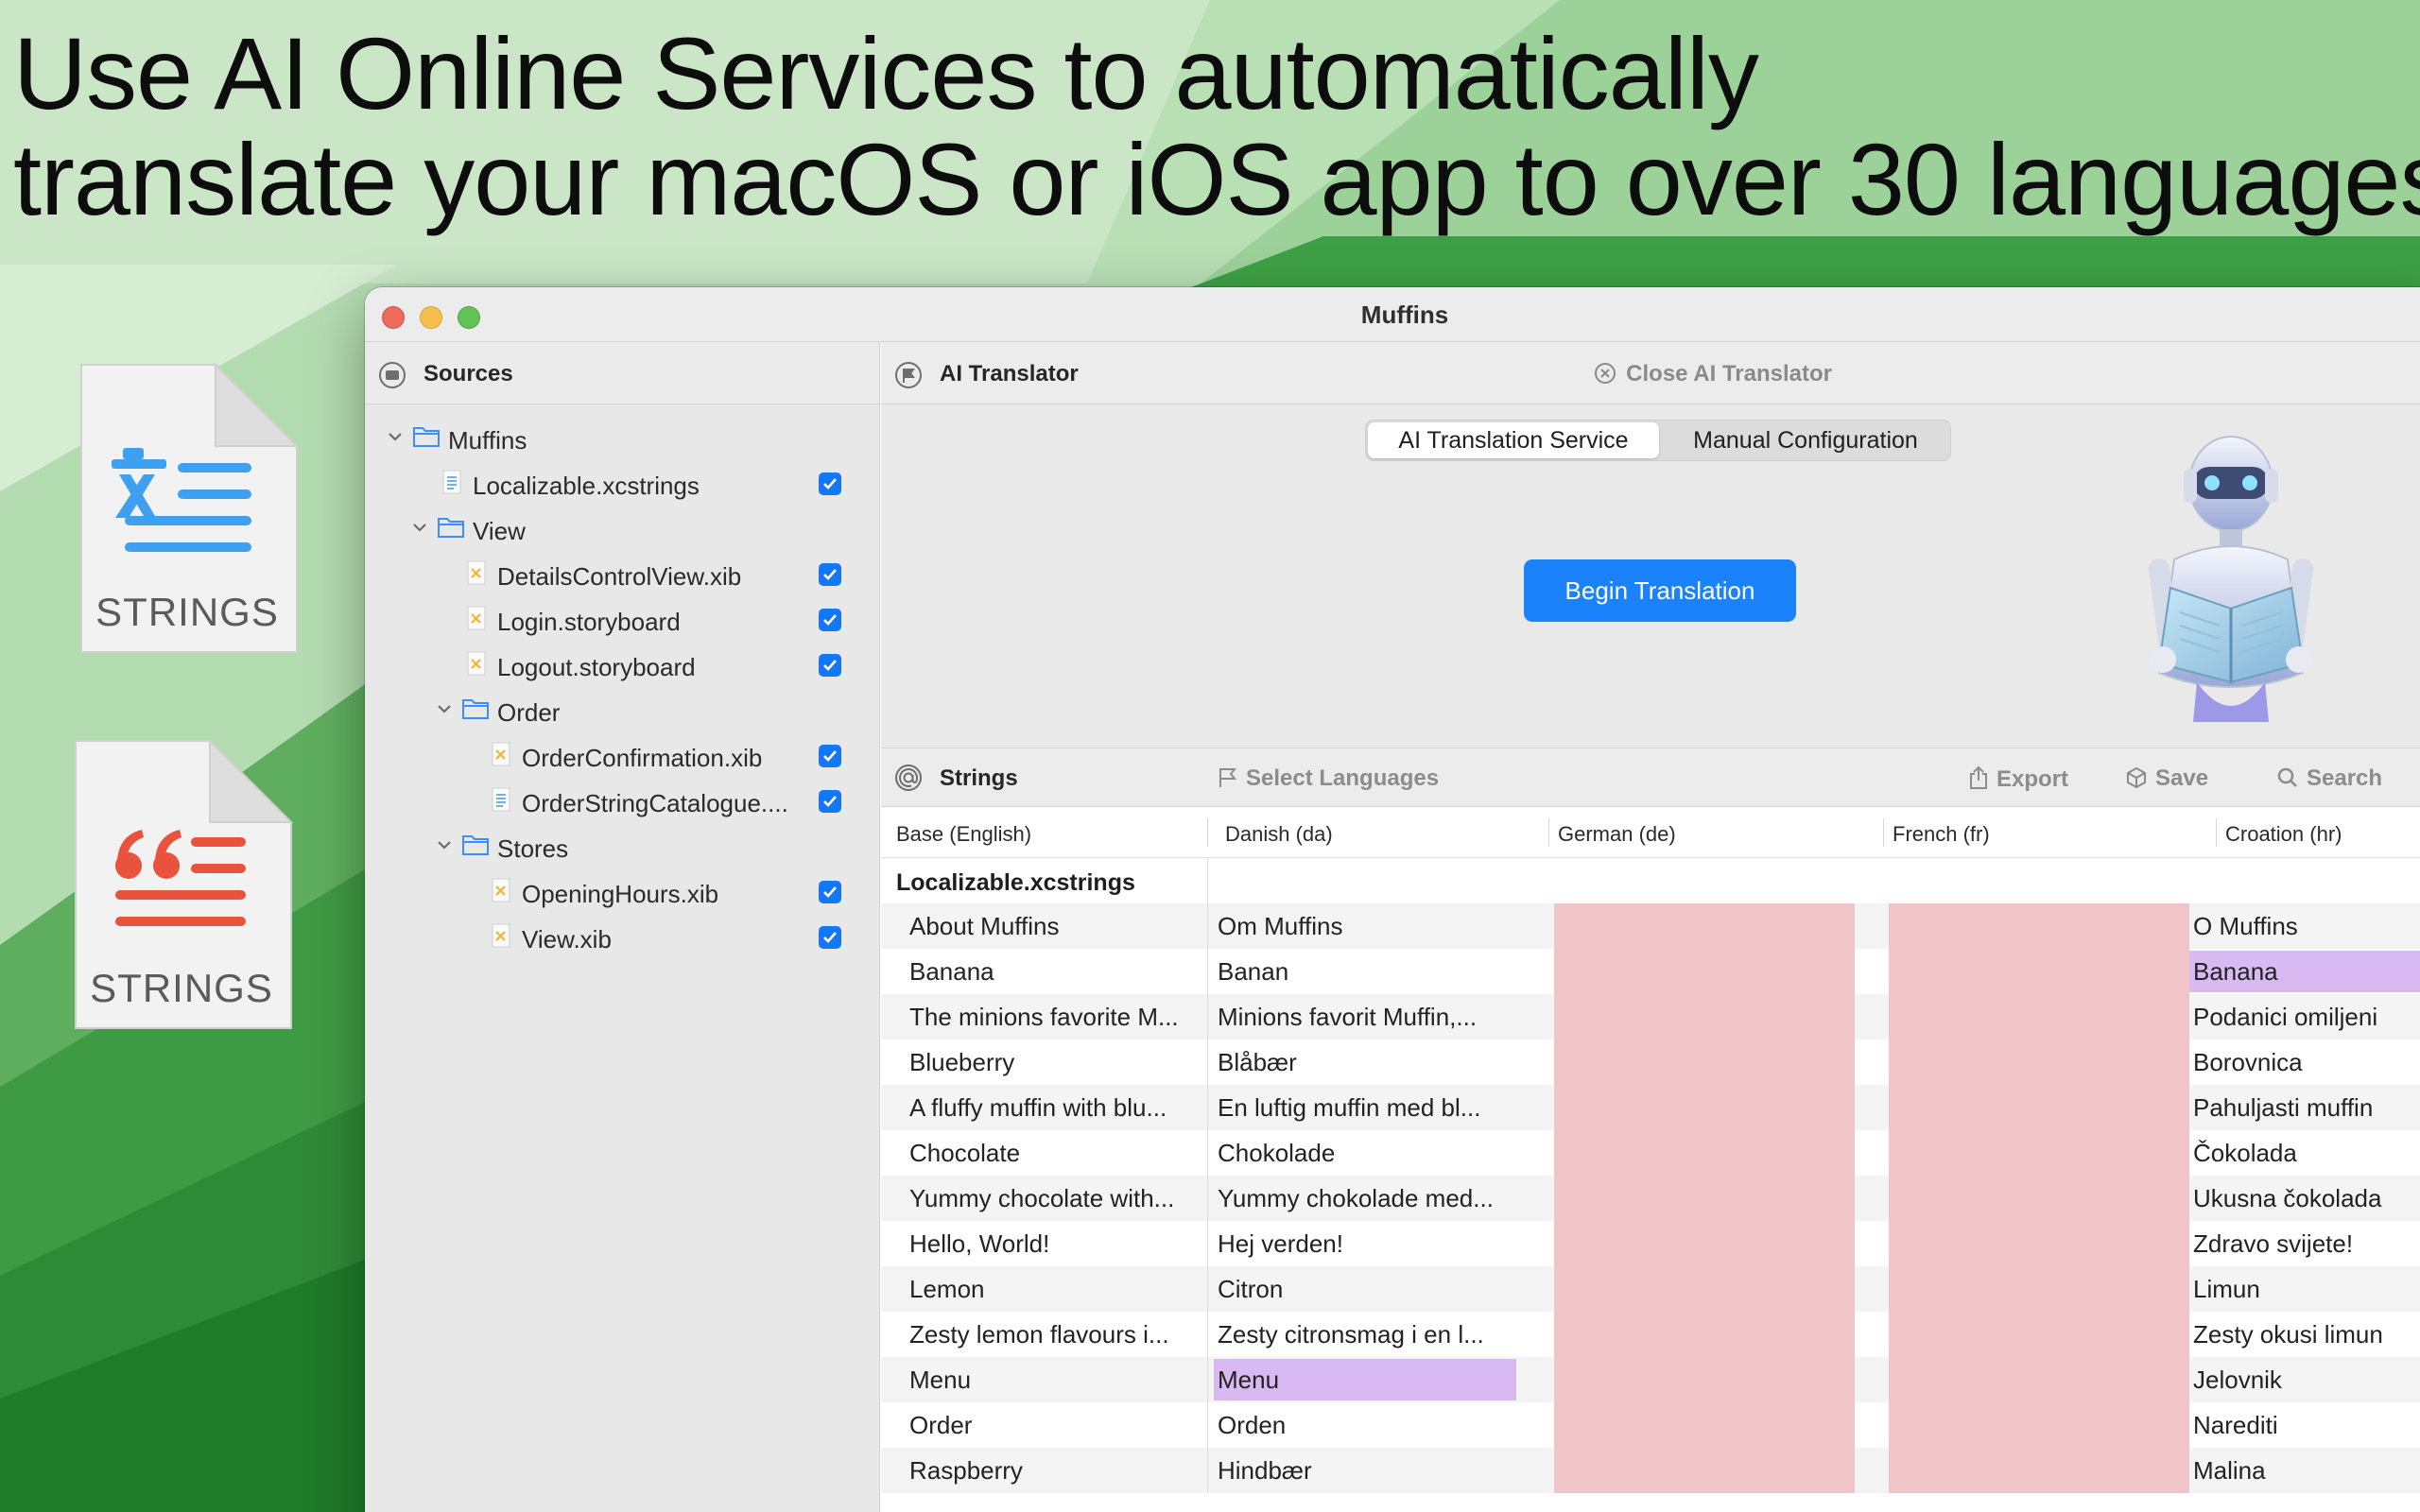 The height and width of the screenshot is (1512, 2420). What do you see at coordinates (622, 665) in the screenshot?
I see `sidebar-file-row: Logout.storyboard` at bounding box center [622, 665].